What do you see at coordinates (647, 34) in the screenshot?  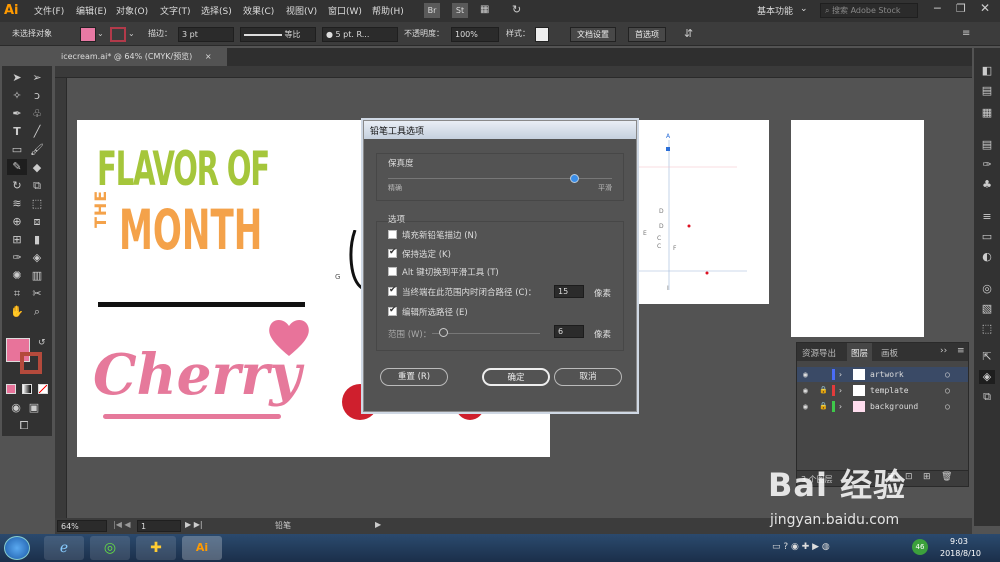 I see `preferences-button: 首选项` at bounding box center [647, 34].